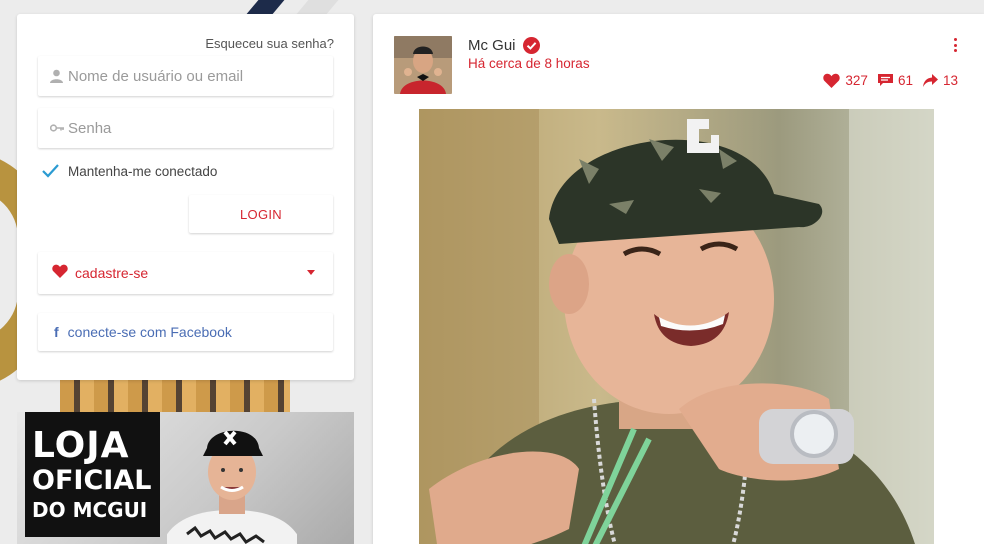  I want to click on post-timestamp: Há cerca de 8 horas, so click(529, 63).